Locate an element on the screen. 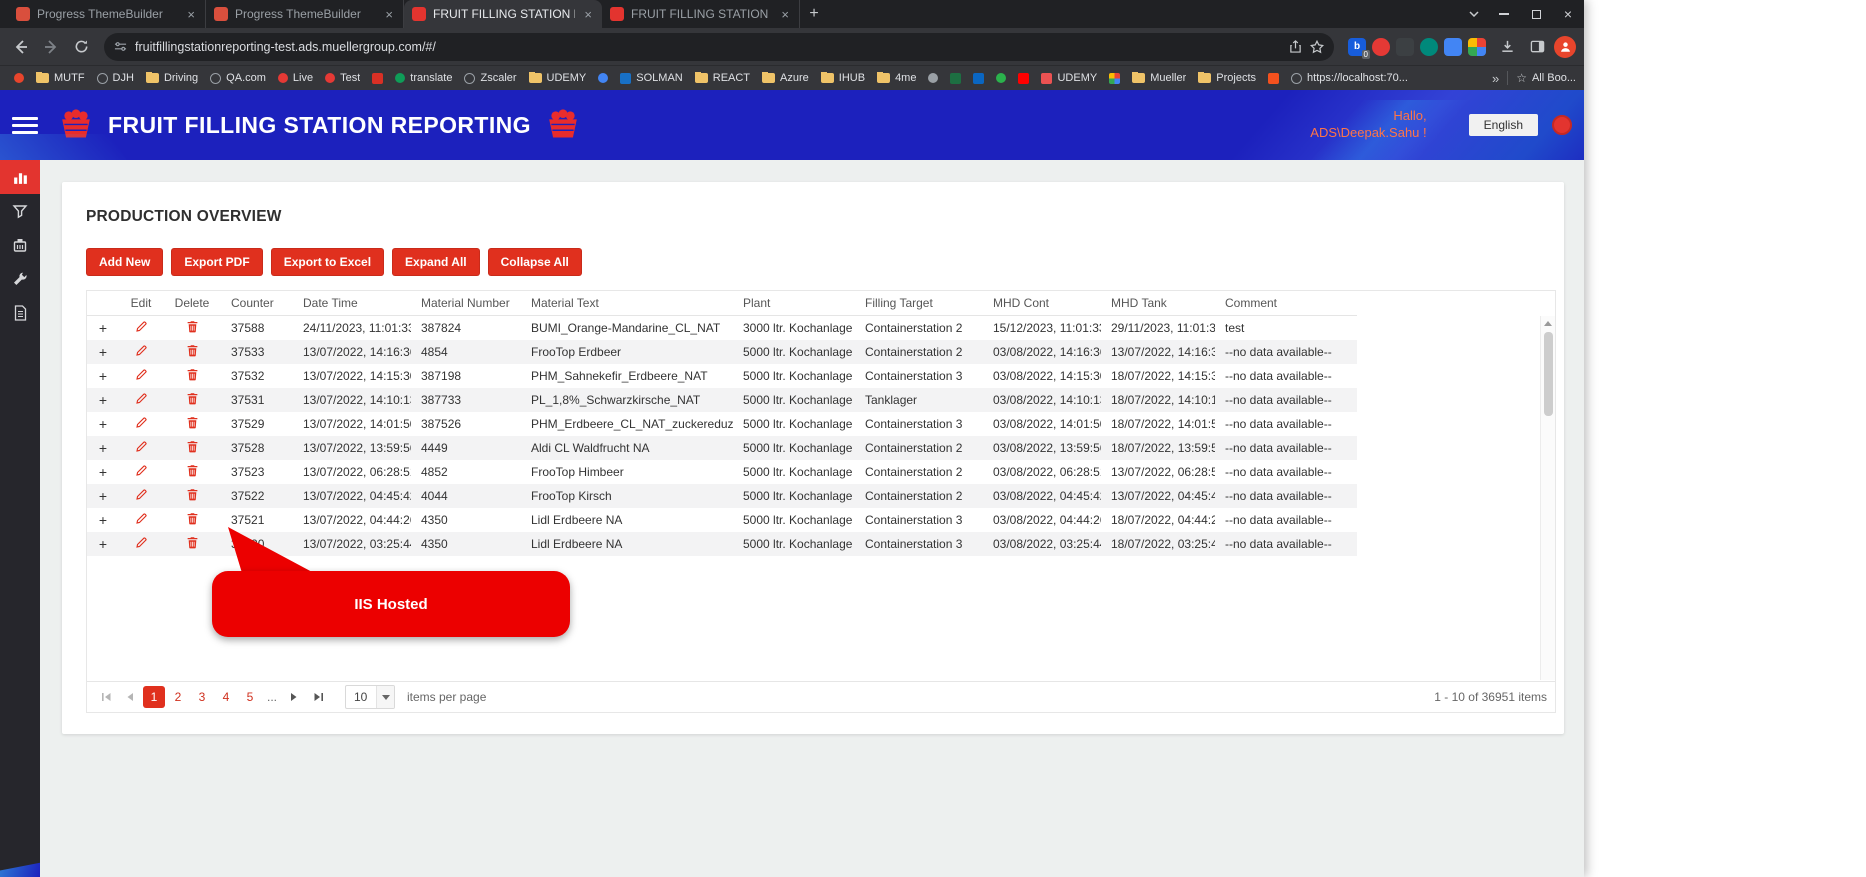 This screenshot has width=1866, height=877. new-tab-button: + is located at coordinates (814, 14).